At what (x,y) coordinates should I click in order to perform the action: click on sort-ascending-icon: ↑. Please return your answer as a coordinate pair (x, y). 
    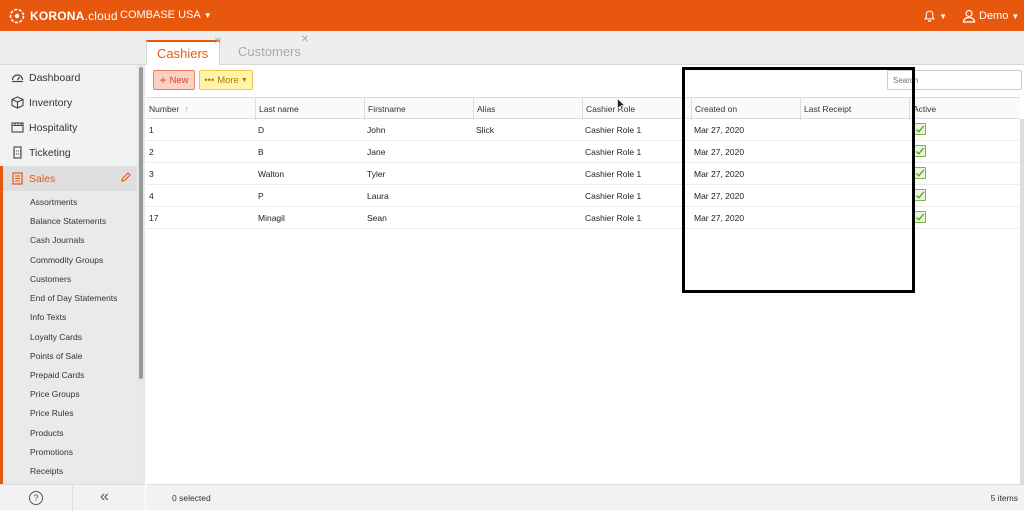
    Looking at the image, I should click on (186, 109).